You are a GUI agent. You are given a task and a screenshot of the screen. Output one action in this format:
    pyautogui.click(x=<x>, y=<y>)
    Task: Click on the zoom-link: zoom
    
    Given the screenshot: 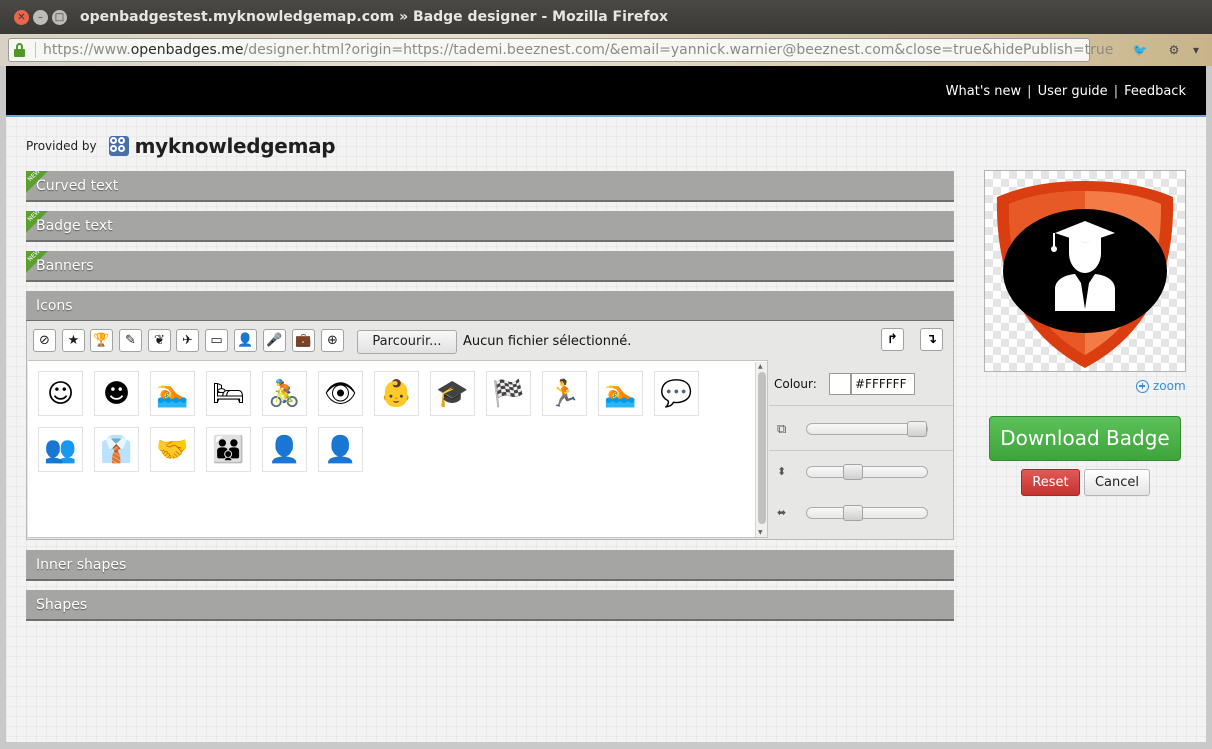 What is the action you would take?
    pyautogui.click(x=1161, y=386)
    